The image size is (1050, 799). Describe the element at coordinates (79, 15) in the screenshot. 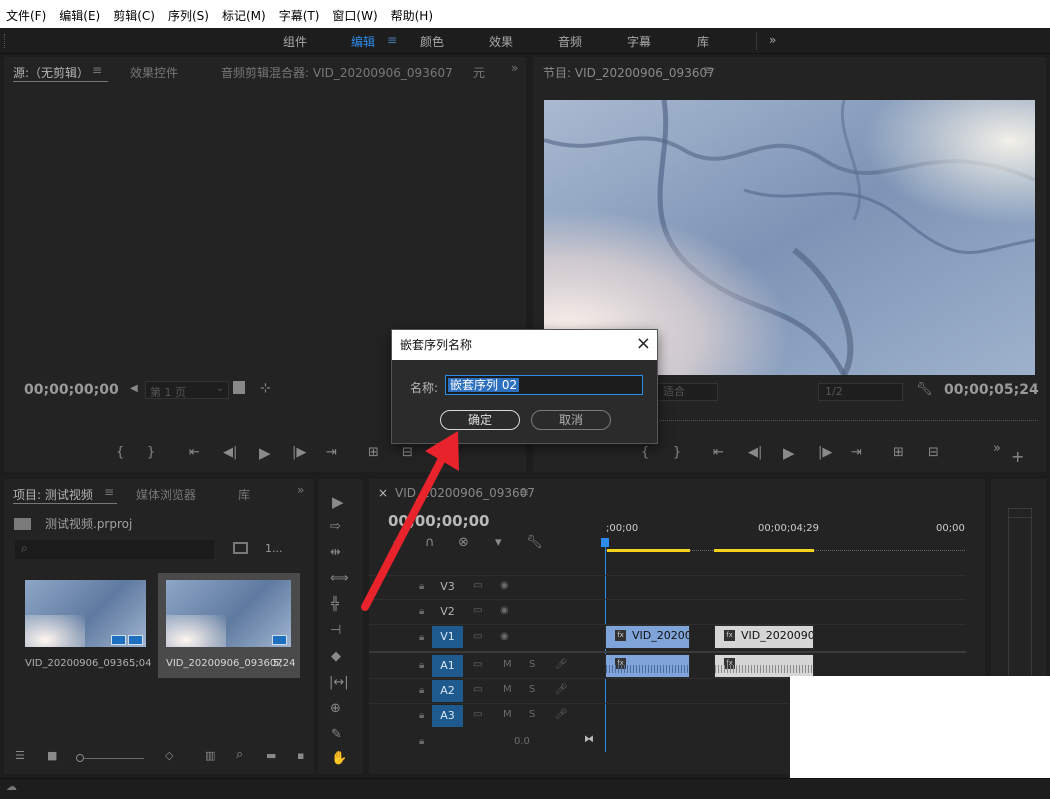

I see `menu-edit: 编辑(E)` at that location.